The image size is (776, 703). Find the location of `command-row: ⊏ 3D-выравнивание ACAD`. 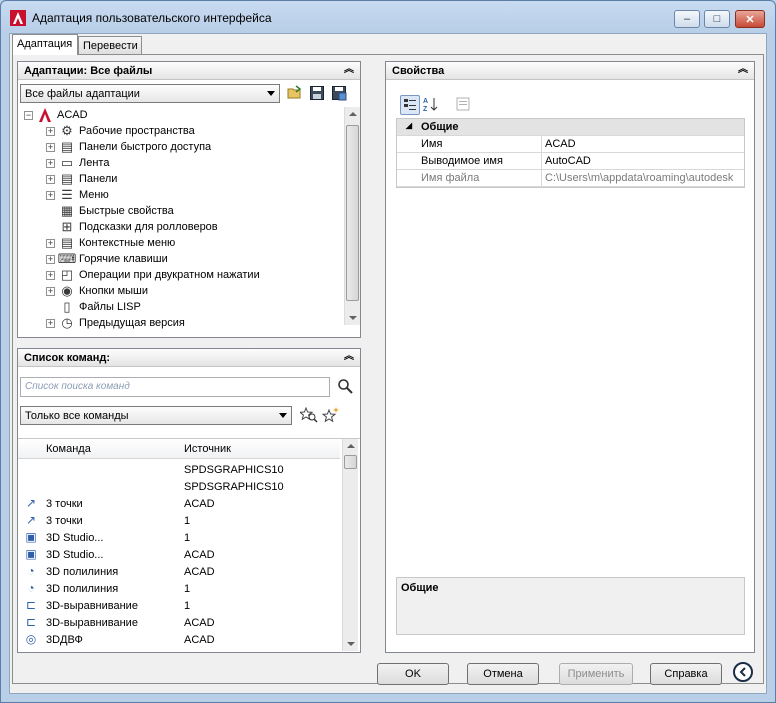

command-row: ⊏ 3D-выравнивание ACAD is located at coordinates (181, 622).